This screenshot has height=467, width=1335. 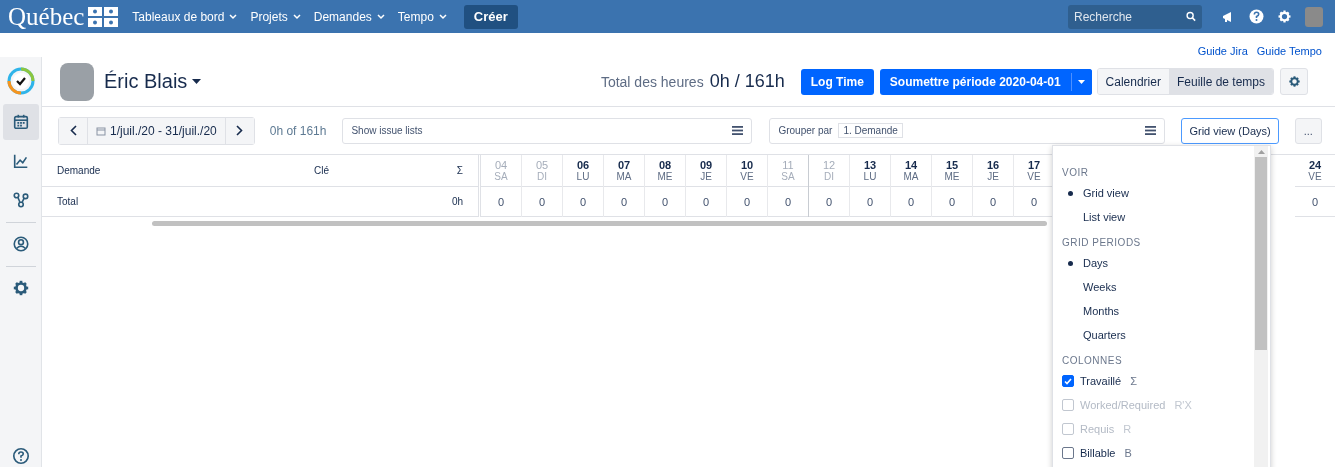 I want to click on day-header: 04 SA, so click(x=501, y=171).